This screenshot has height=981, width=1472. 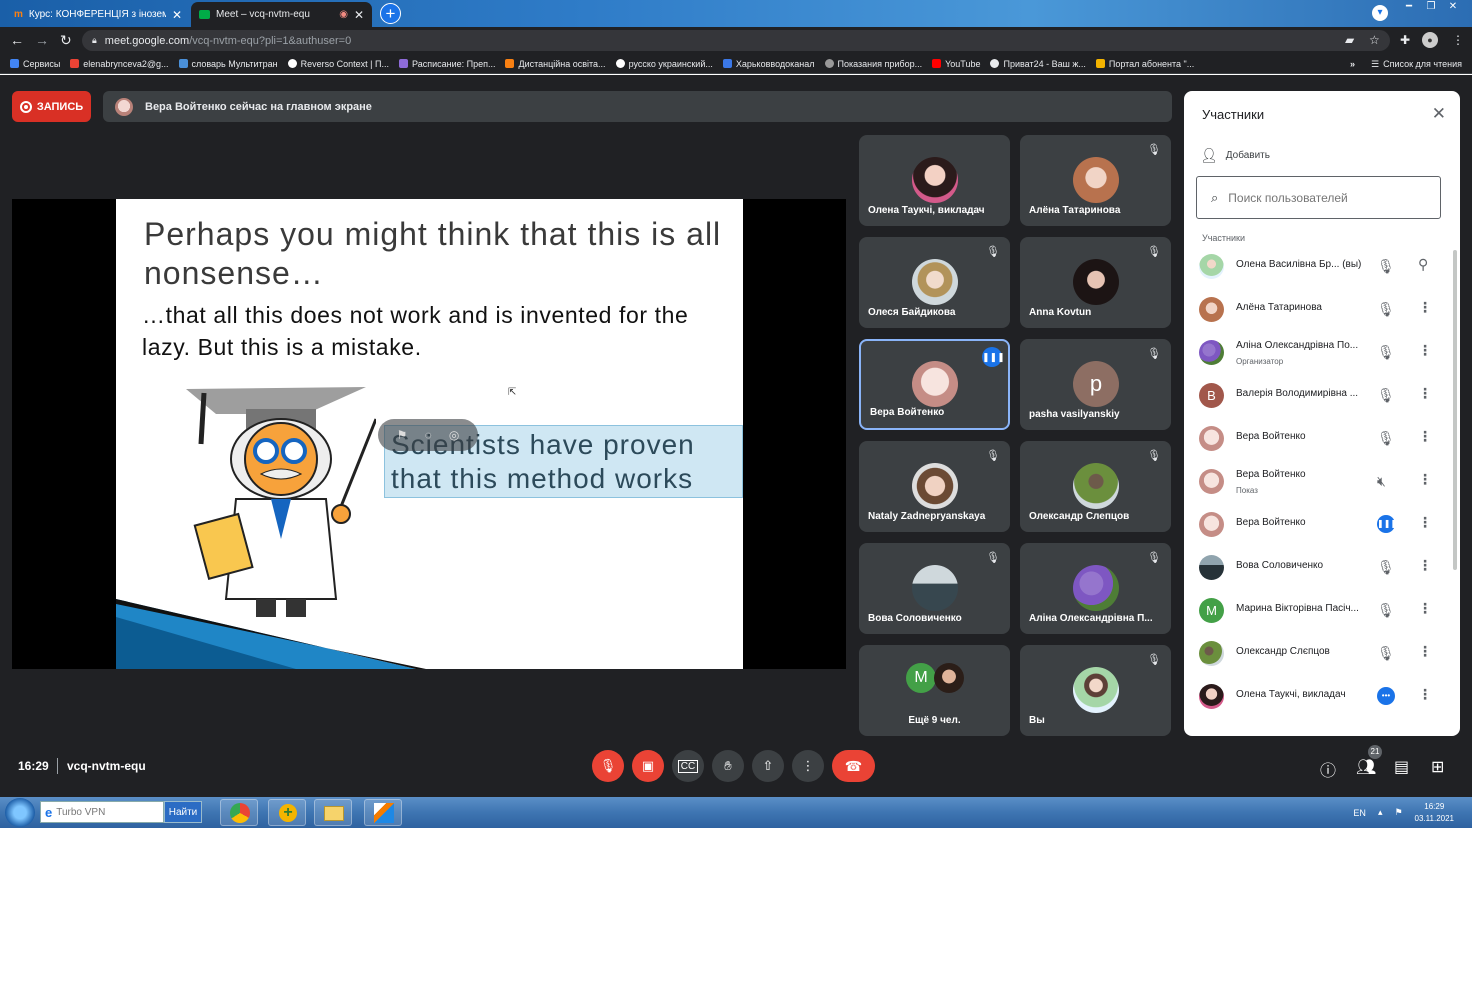 I want to click on participant-tile: 🎙︎ Anna Kovtun, so click(x=1095, y=282).